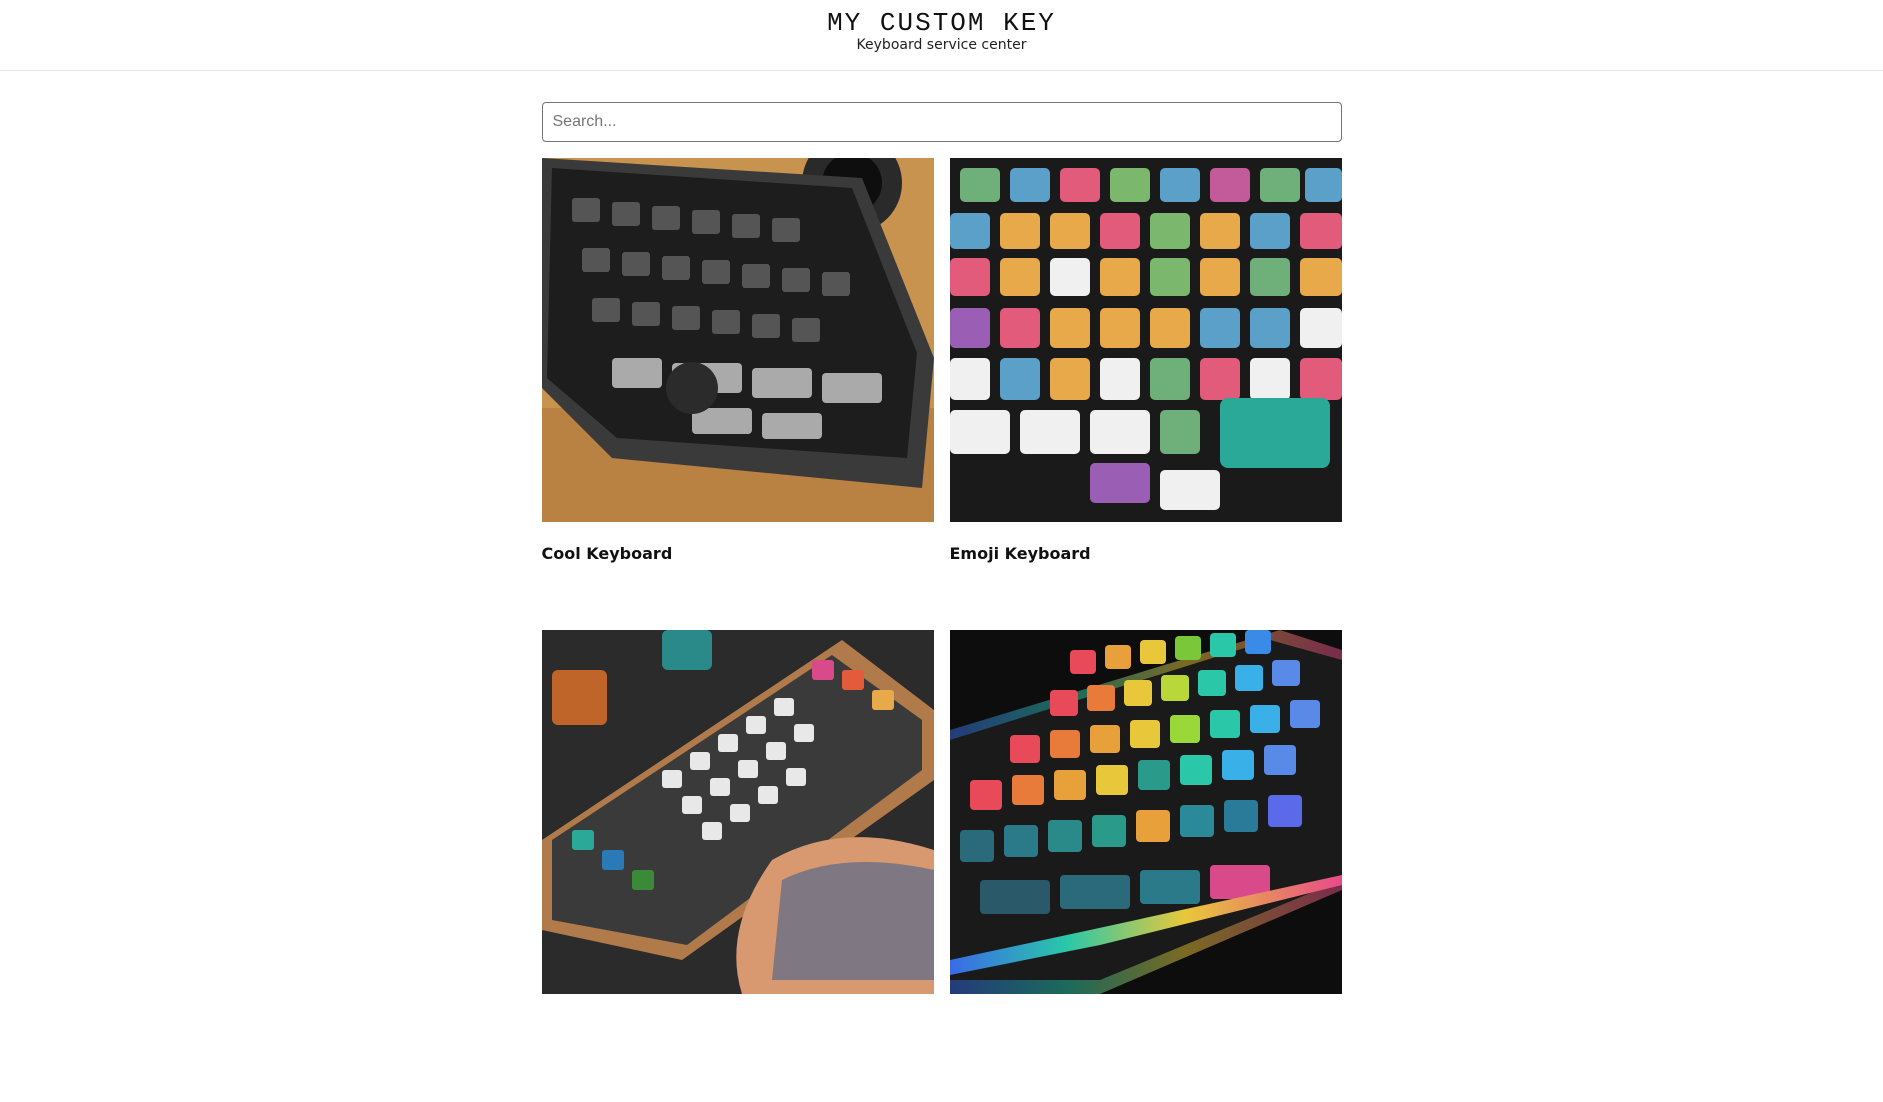  I want to click on product-card: Cool Keyboard, so click(737, 394).